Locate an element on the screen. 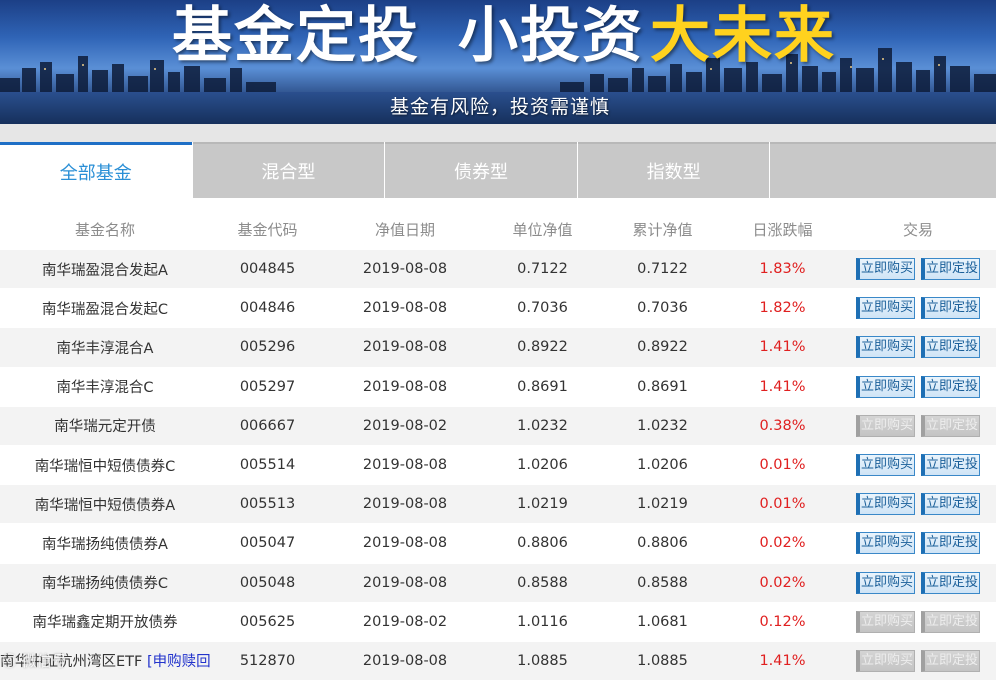 Image resolution: width=996 pixels, height=680 pixels. tab-bond: 债券型 is located at coordinates (481, 170).